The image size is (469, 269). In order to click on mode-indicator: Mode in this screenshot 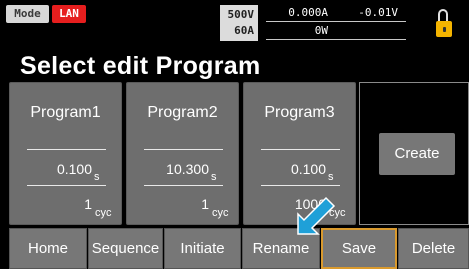, I will do `click(27, 14)`.